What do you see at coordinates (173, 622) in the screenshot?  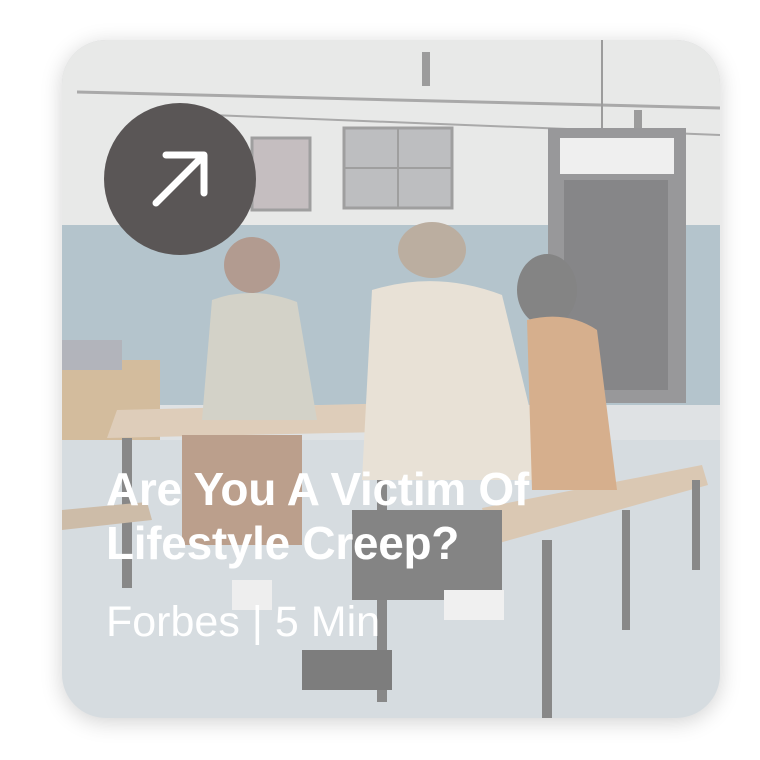 I see `article-source: Forbes` at bounding box center [173, 622].